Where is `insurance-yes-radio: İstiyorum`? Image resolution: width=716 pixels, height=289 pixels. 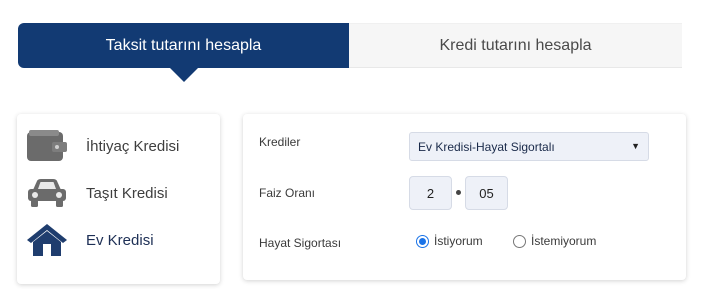 insurance-yes-radio: İstiyorum is located at coordinates (449, 241).